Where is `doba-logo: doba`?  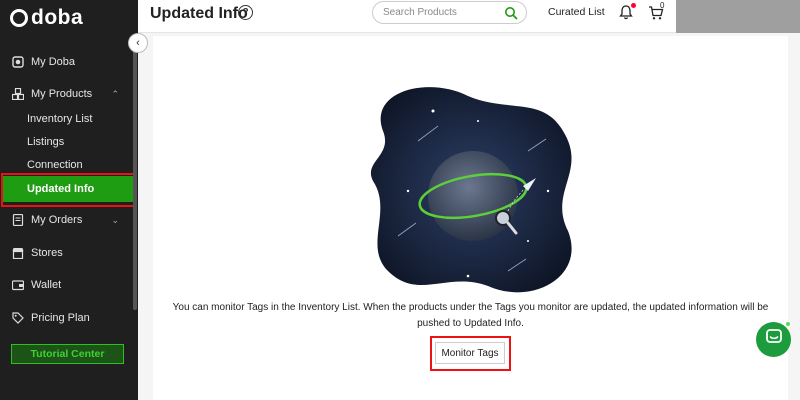 doba-logo: doba is located at coordinates (46, 18).